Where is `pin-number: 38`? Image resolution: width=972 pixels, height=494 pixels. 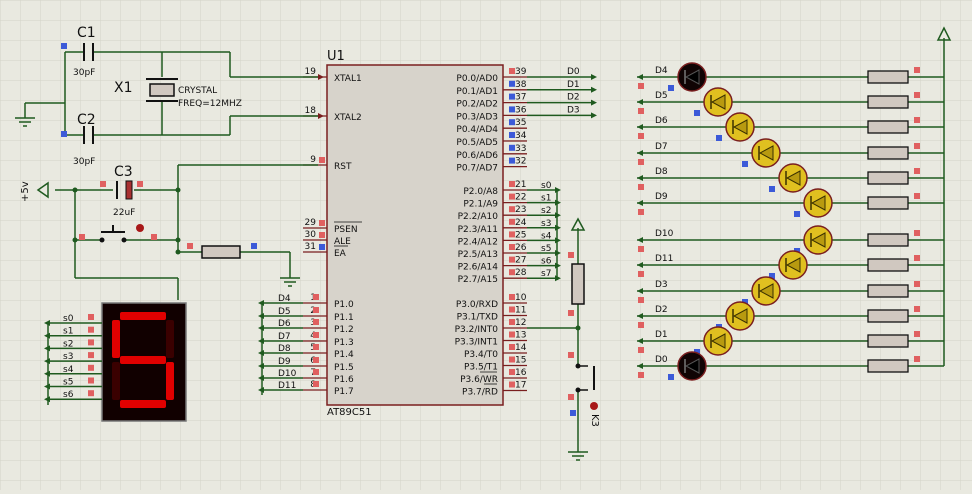 pin-number: 38 is located at coordinates (521, 85).